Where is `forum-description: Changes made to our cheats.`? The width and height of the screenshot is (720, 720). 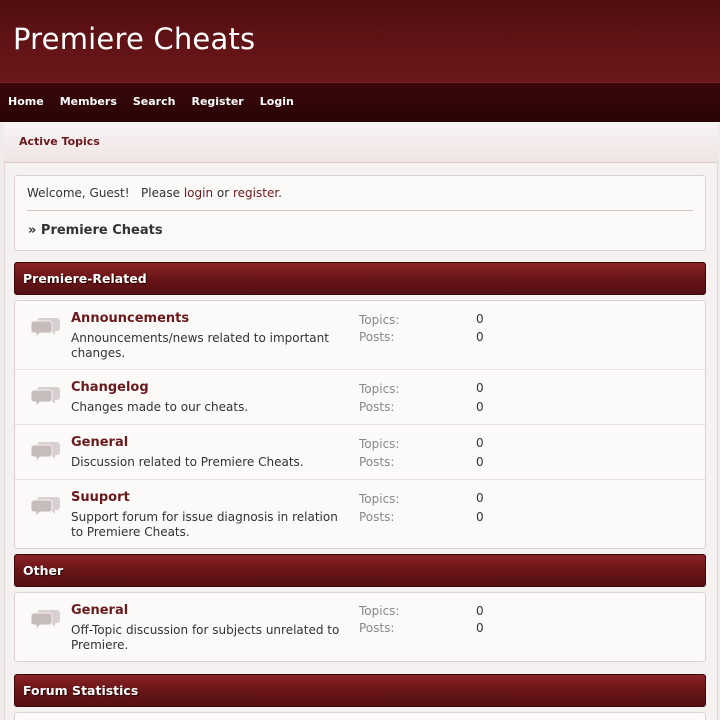
forum-description: Changes made to our cheats. is located at coordinates (160, 407).